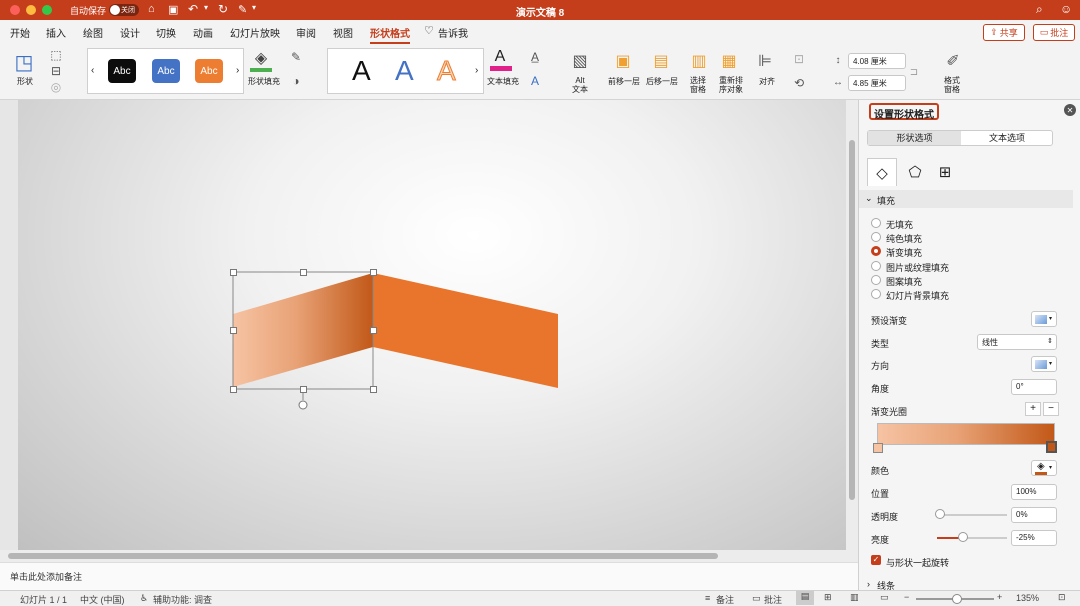  Describe the element at coordinates (852, 320) in the screenshot. I see `vertical-scroll-thumb` at that location.